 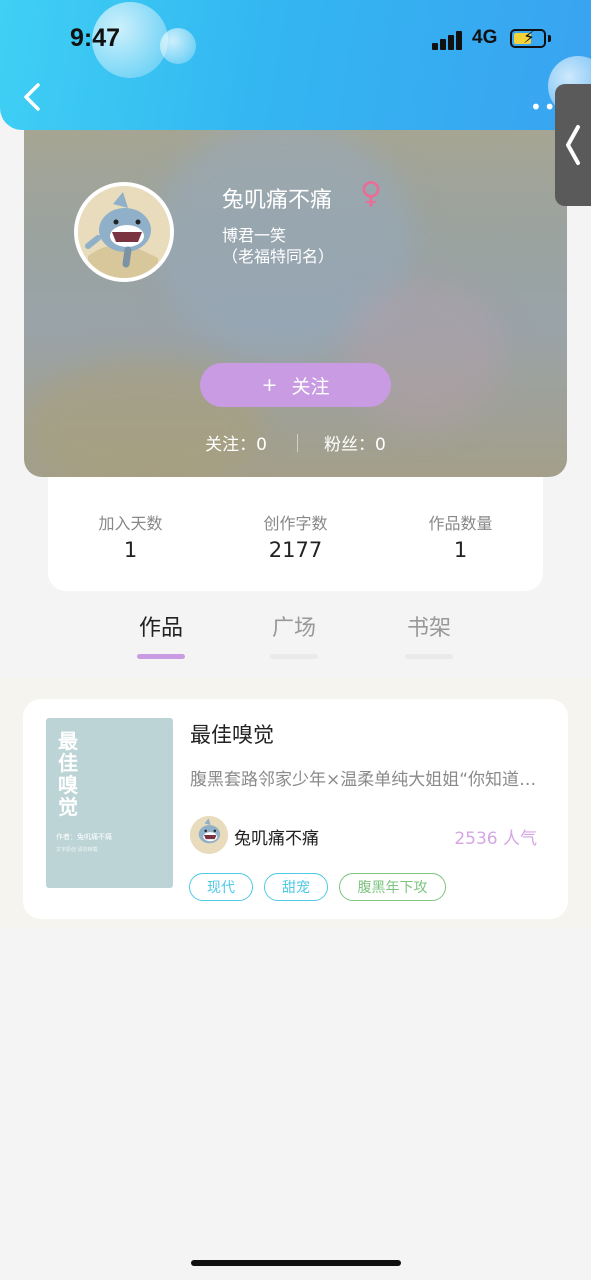 I want to click on avatar, so click(x=124, y=232).